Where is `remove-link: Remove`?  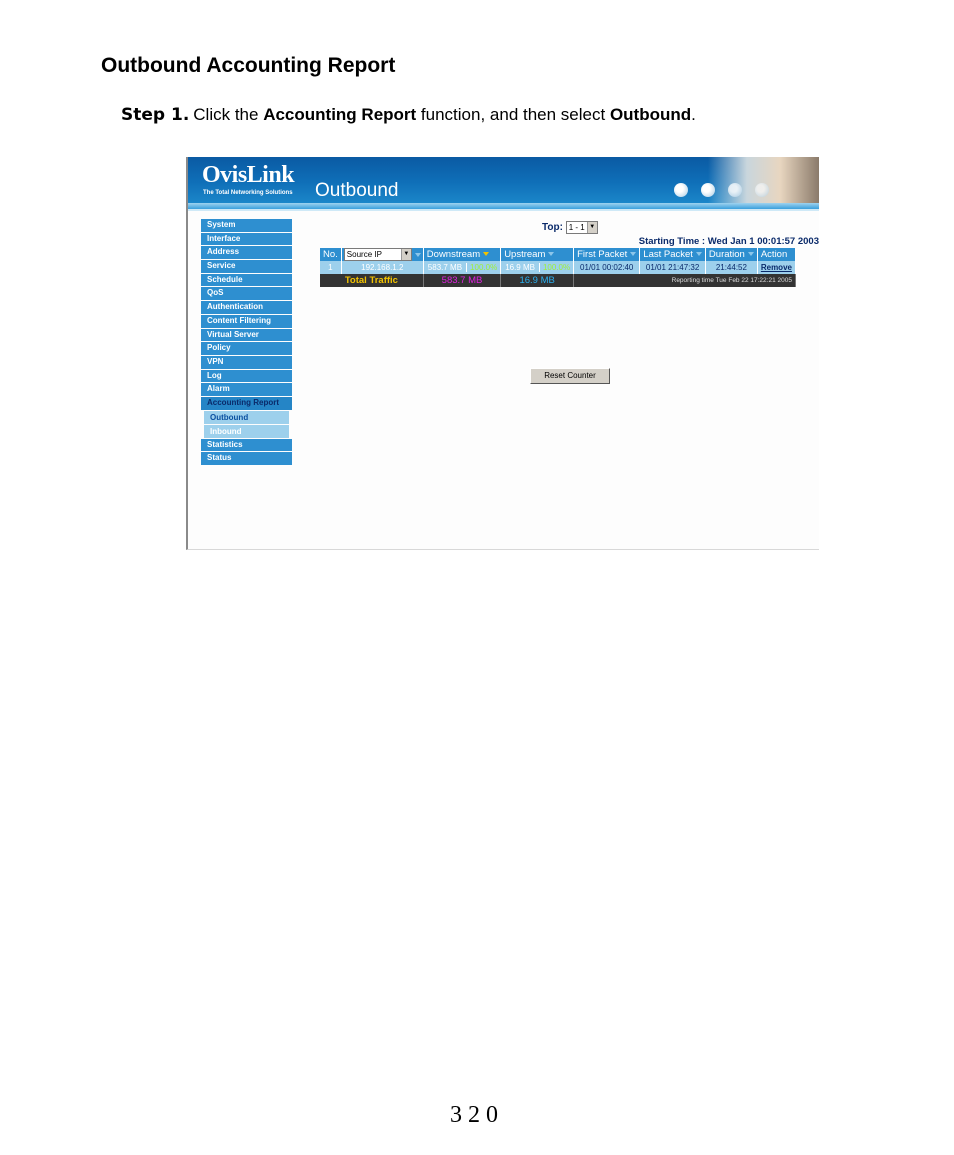
remove-link: Remove is located at coordinates (776, 267).